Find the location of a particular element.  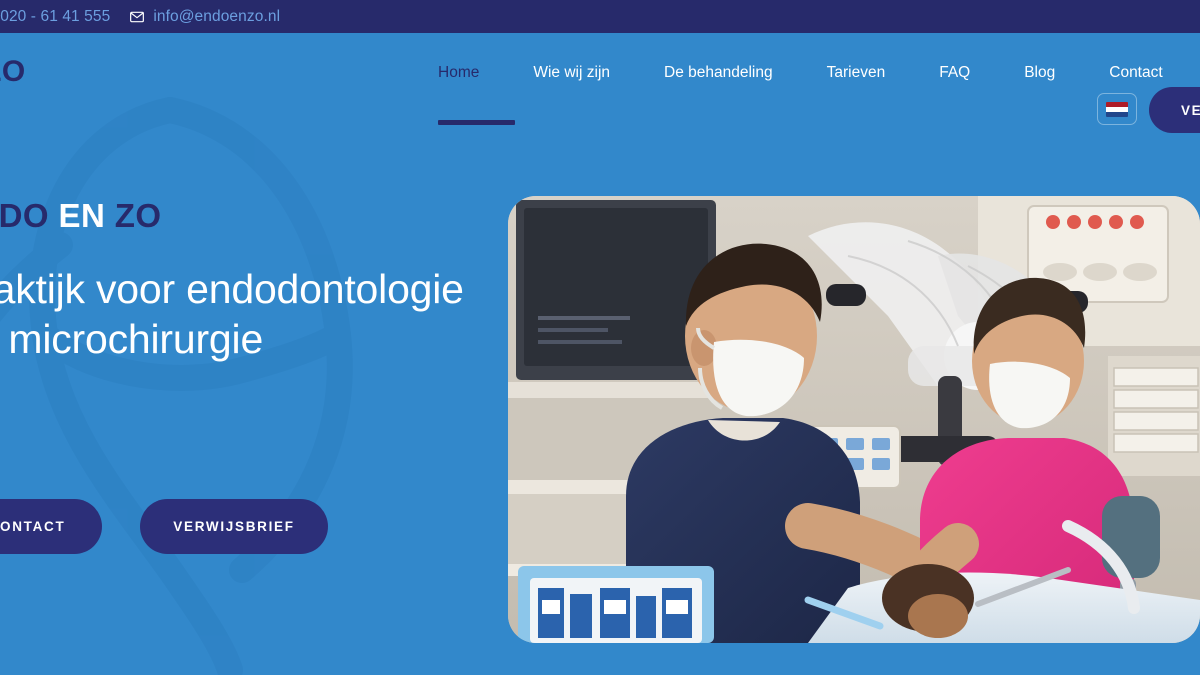

nav-item-wie-wij-zijn: Wie wij zijn is located at coordinates (571, 73).